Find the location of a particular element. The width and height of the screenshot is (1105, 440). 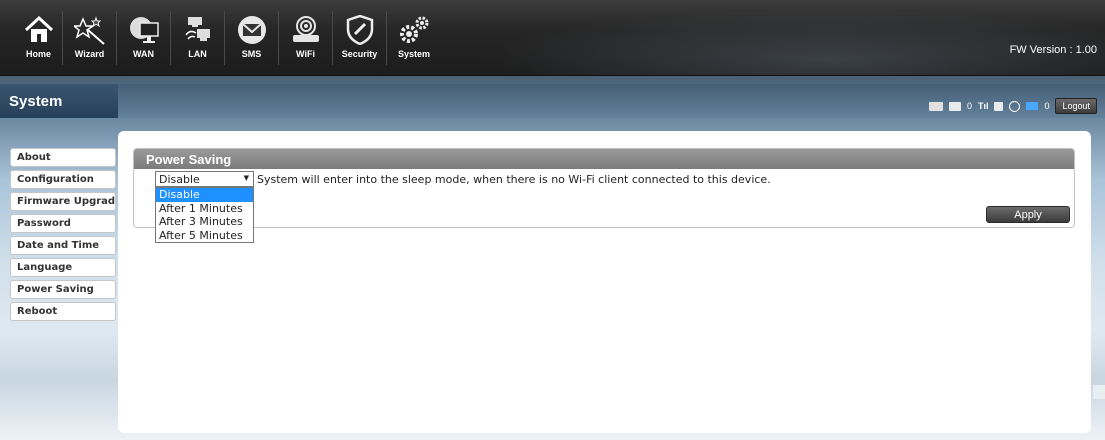

sms-status-icon is located at coordinates (954, 106).